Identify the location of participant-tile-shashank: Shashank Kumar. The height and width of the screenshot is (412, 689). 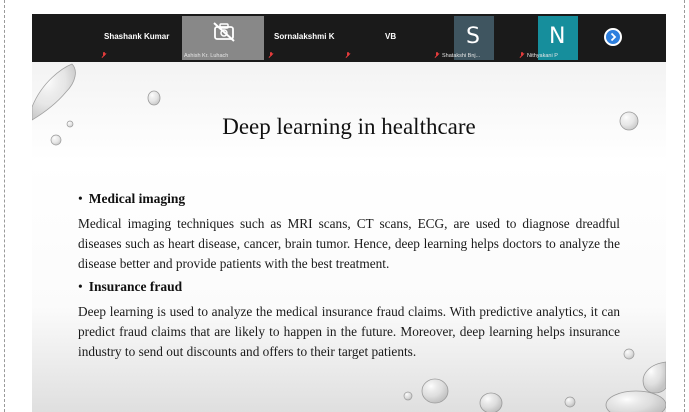
(137, 38).